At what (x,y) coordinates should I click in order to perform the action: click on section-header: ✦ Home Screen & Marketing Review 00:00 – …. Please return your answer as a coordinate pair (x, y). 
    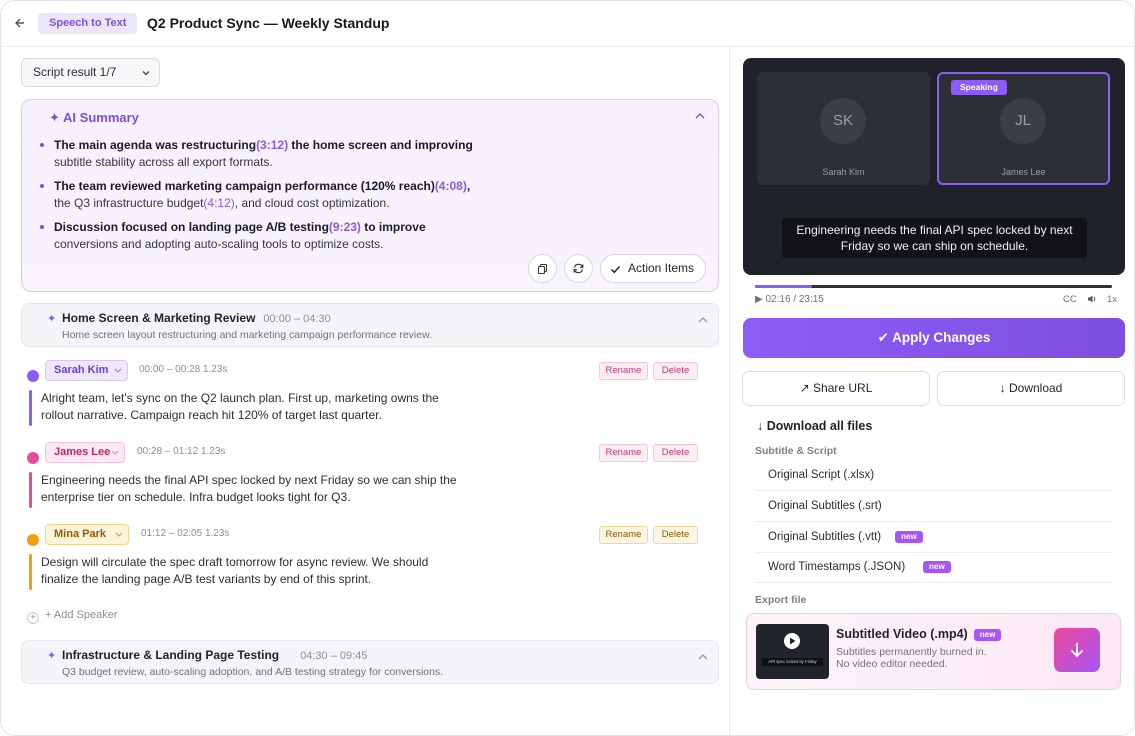
    Looking at the image, I should click on (370, 325).